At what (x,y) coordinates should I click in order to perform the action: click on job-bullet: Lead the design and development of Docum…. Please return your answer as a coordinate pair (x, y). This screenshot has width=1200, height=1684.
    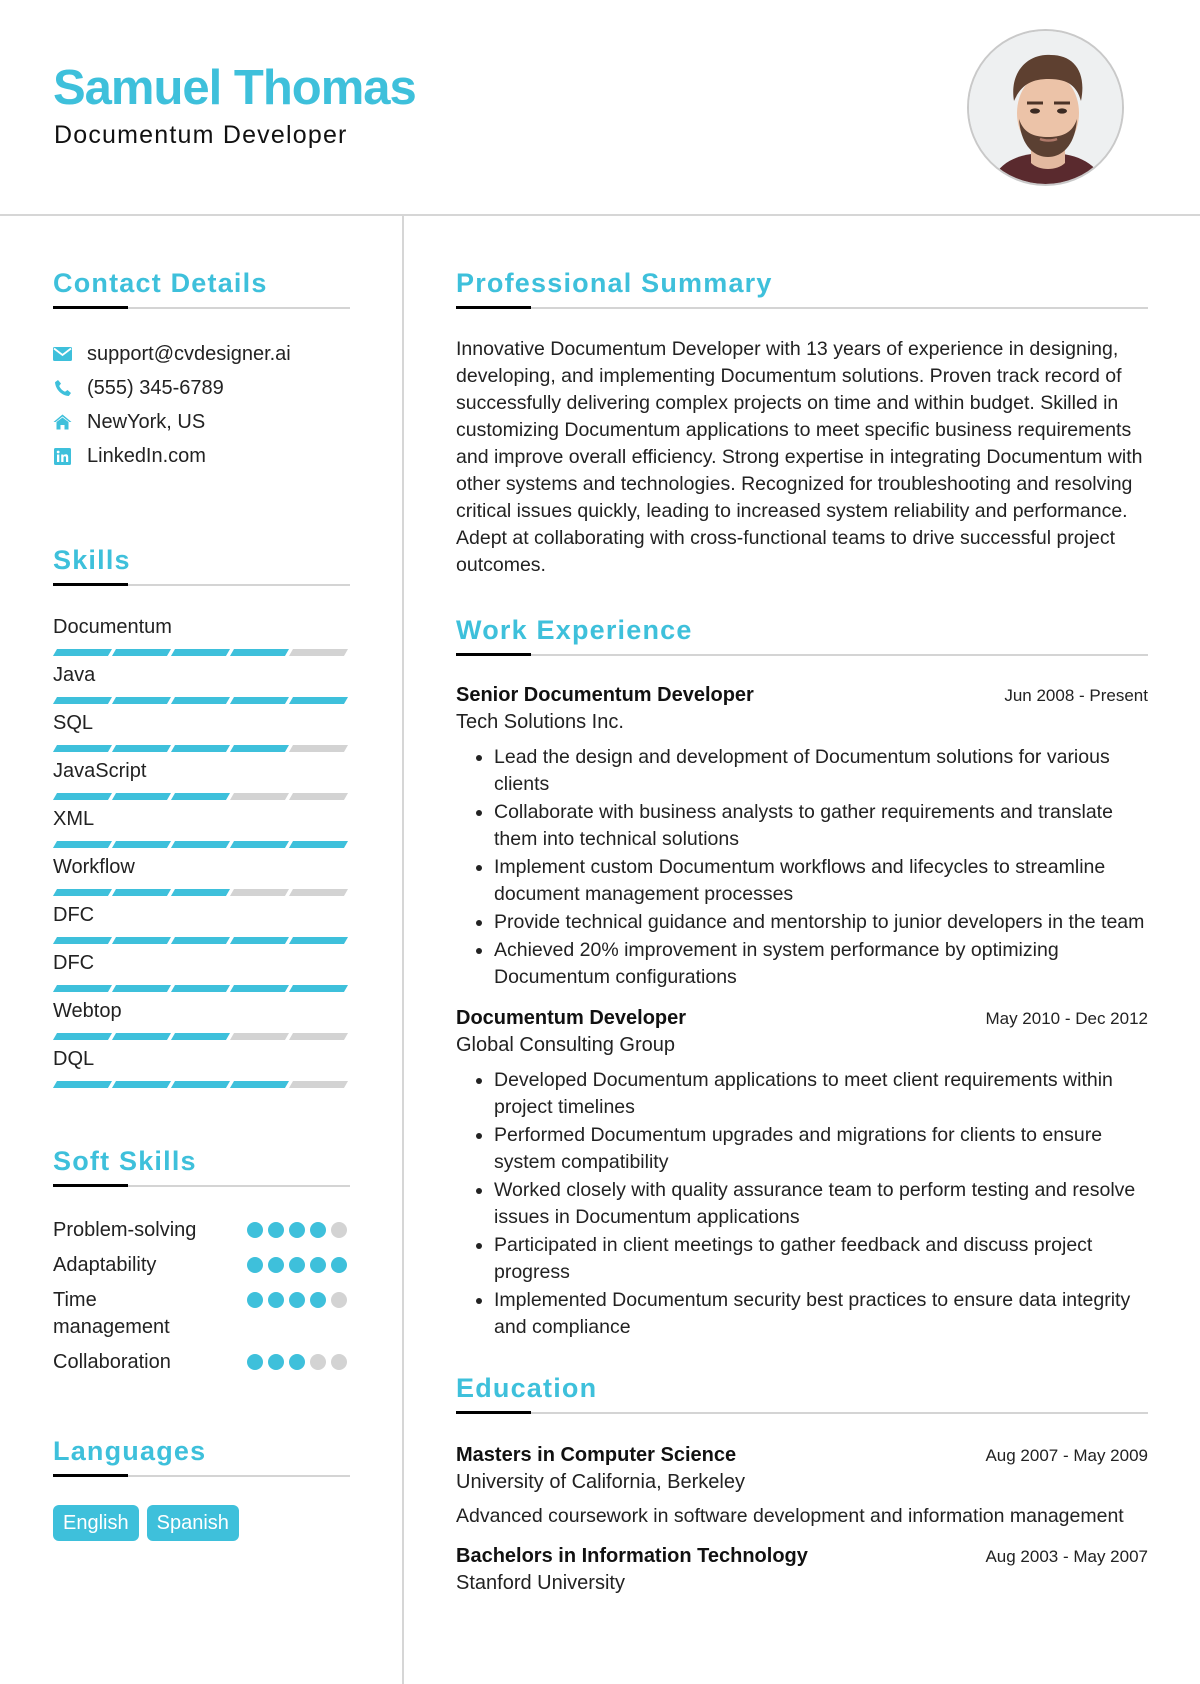
    Looking at the image, I should click on (821, 771).